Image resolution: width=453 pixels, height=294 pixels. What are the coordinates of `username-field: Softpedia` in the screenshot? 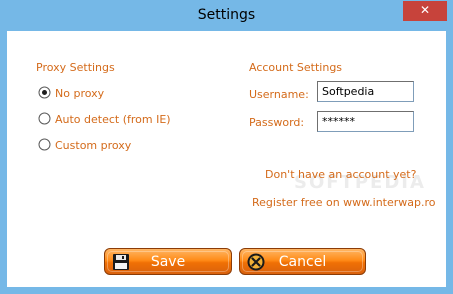 It's located at (365, 91).